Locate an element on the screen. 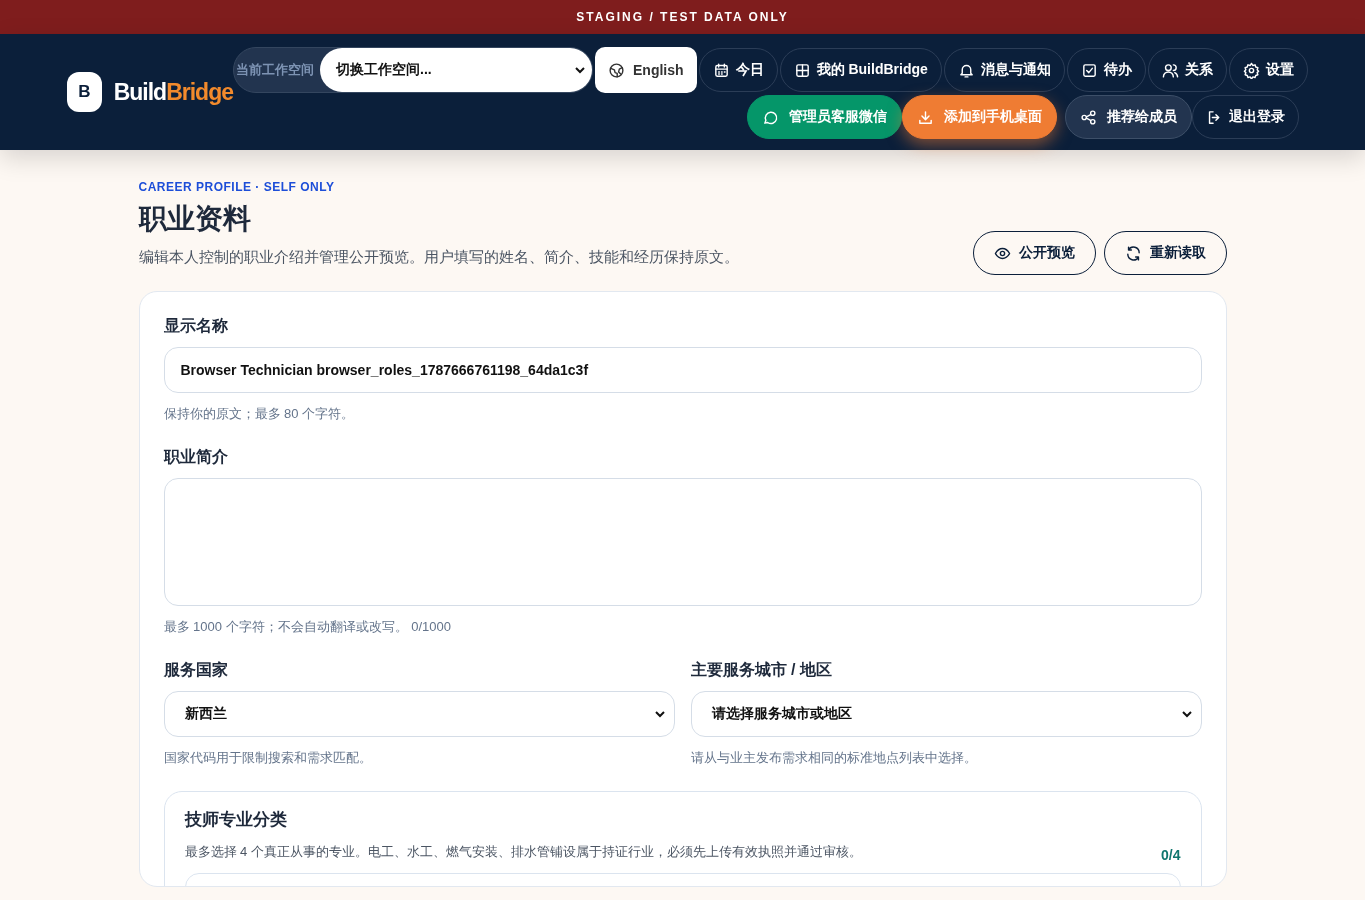  calendar-icon is located at coordinates (721, 70).